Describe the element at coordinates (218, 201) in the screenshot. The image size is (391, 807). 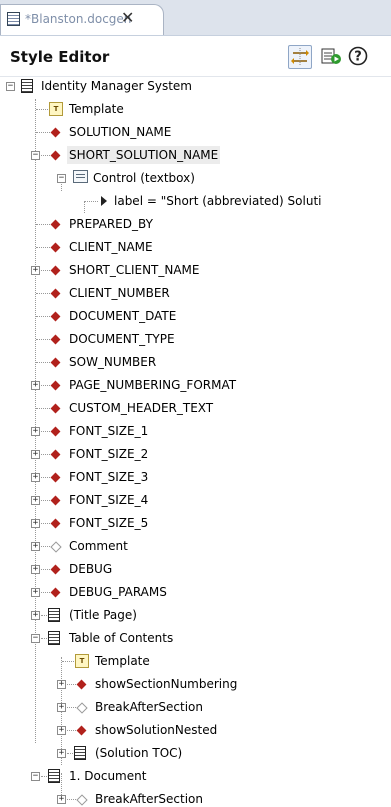
I see `tree-item-label: label = "Short (abbreviated) Soluti` at that location.